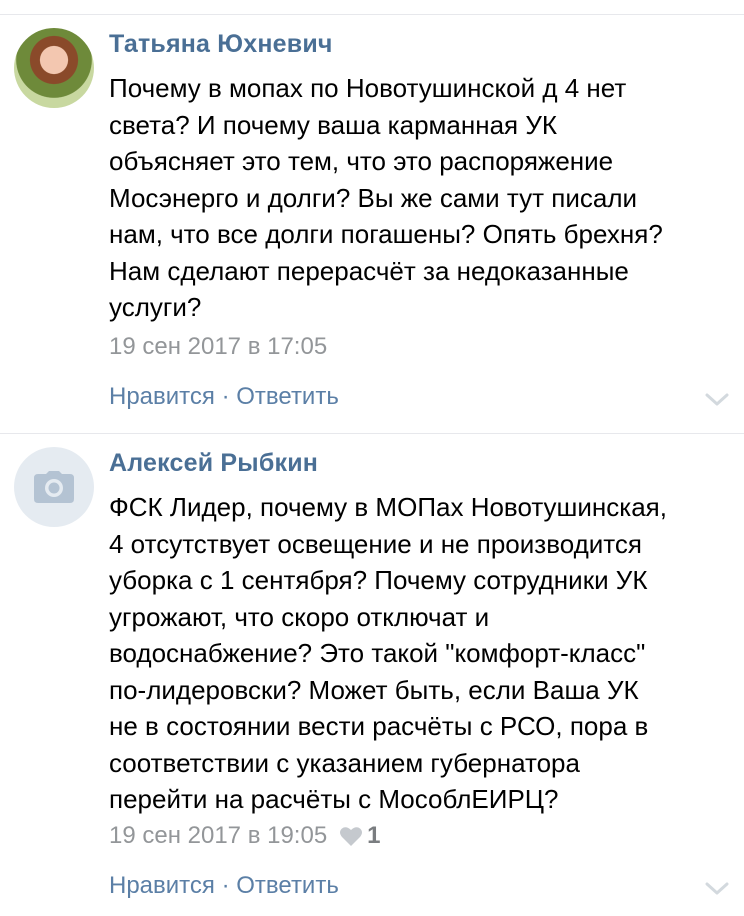 The width and height of the screenshot is (744, 916). I want to click on top-divider, so click(372, 14).